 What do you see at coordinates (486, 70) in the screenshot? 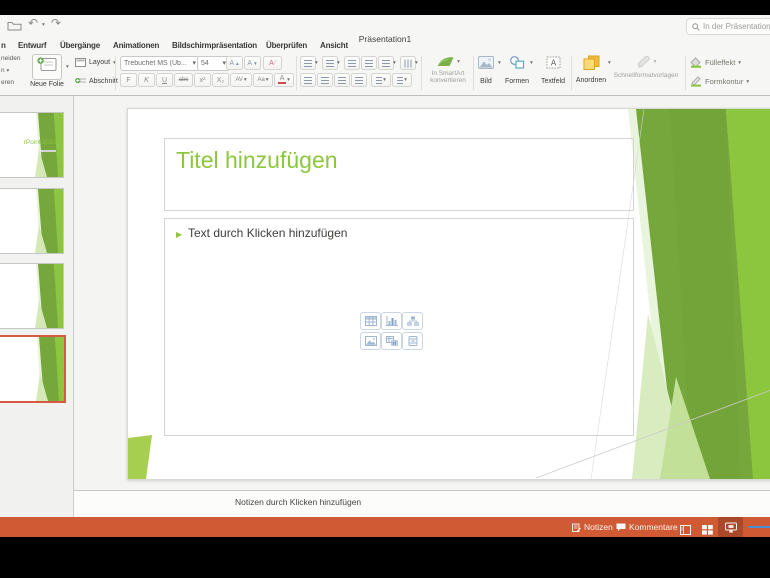
I see `insert-picture-button: Bild` at bounding box center [486, 70].